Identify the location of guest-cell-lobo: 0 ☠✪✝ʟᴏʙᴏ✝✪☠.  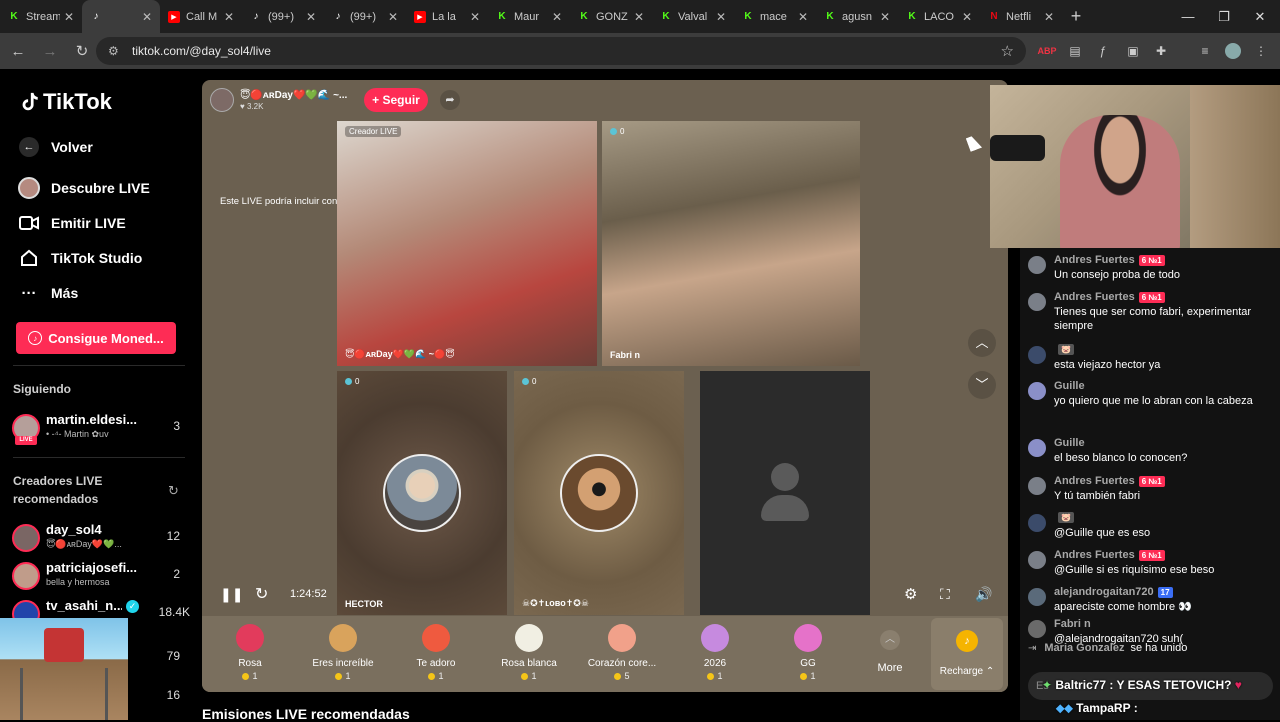
(599, 493).